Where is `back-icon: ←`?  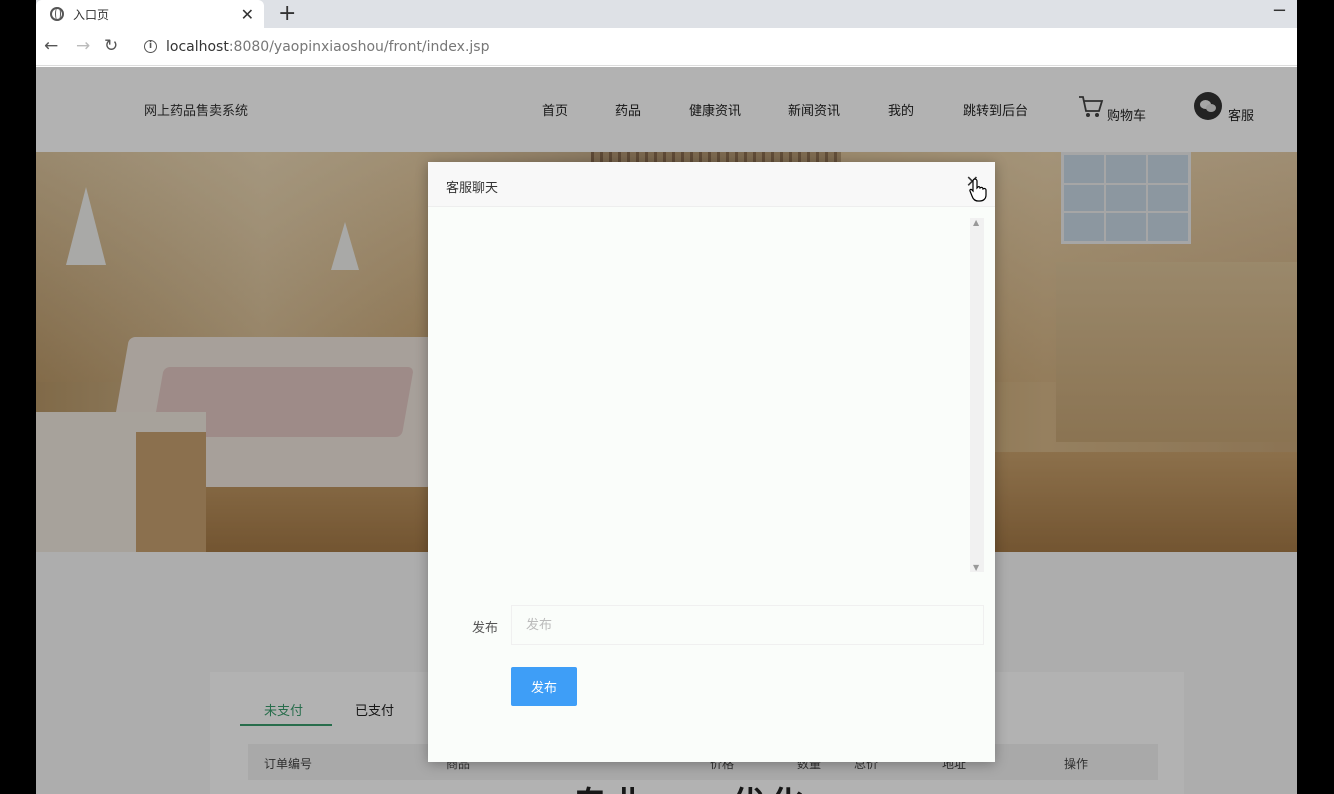 back-icon: ← is located at coordinates (51, 46).